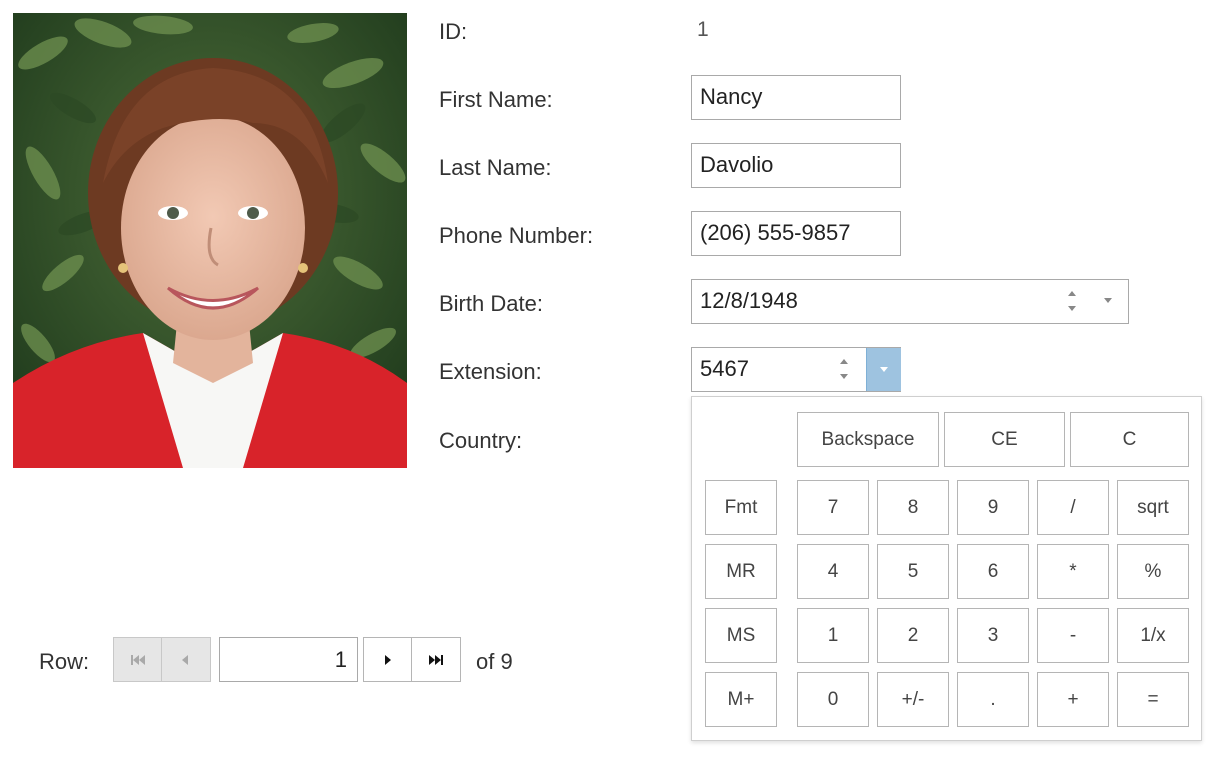  What do you see at coordinates (993, 699) in the screenshot?
I see `calc-key-decimal: .` at bounding box center [993, 699].